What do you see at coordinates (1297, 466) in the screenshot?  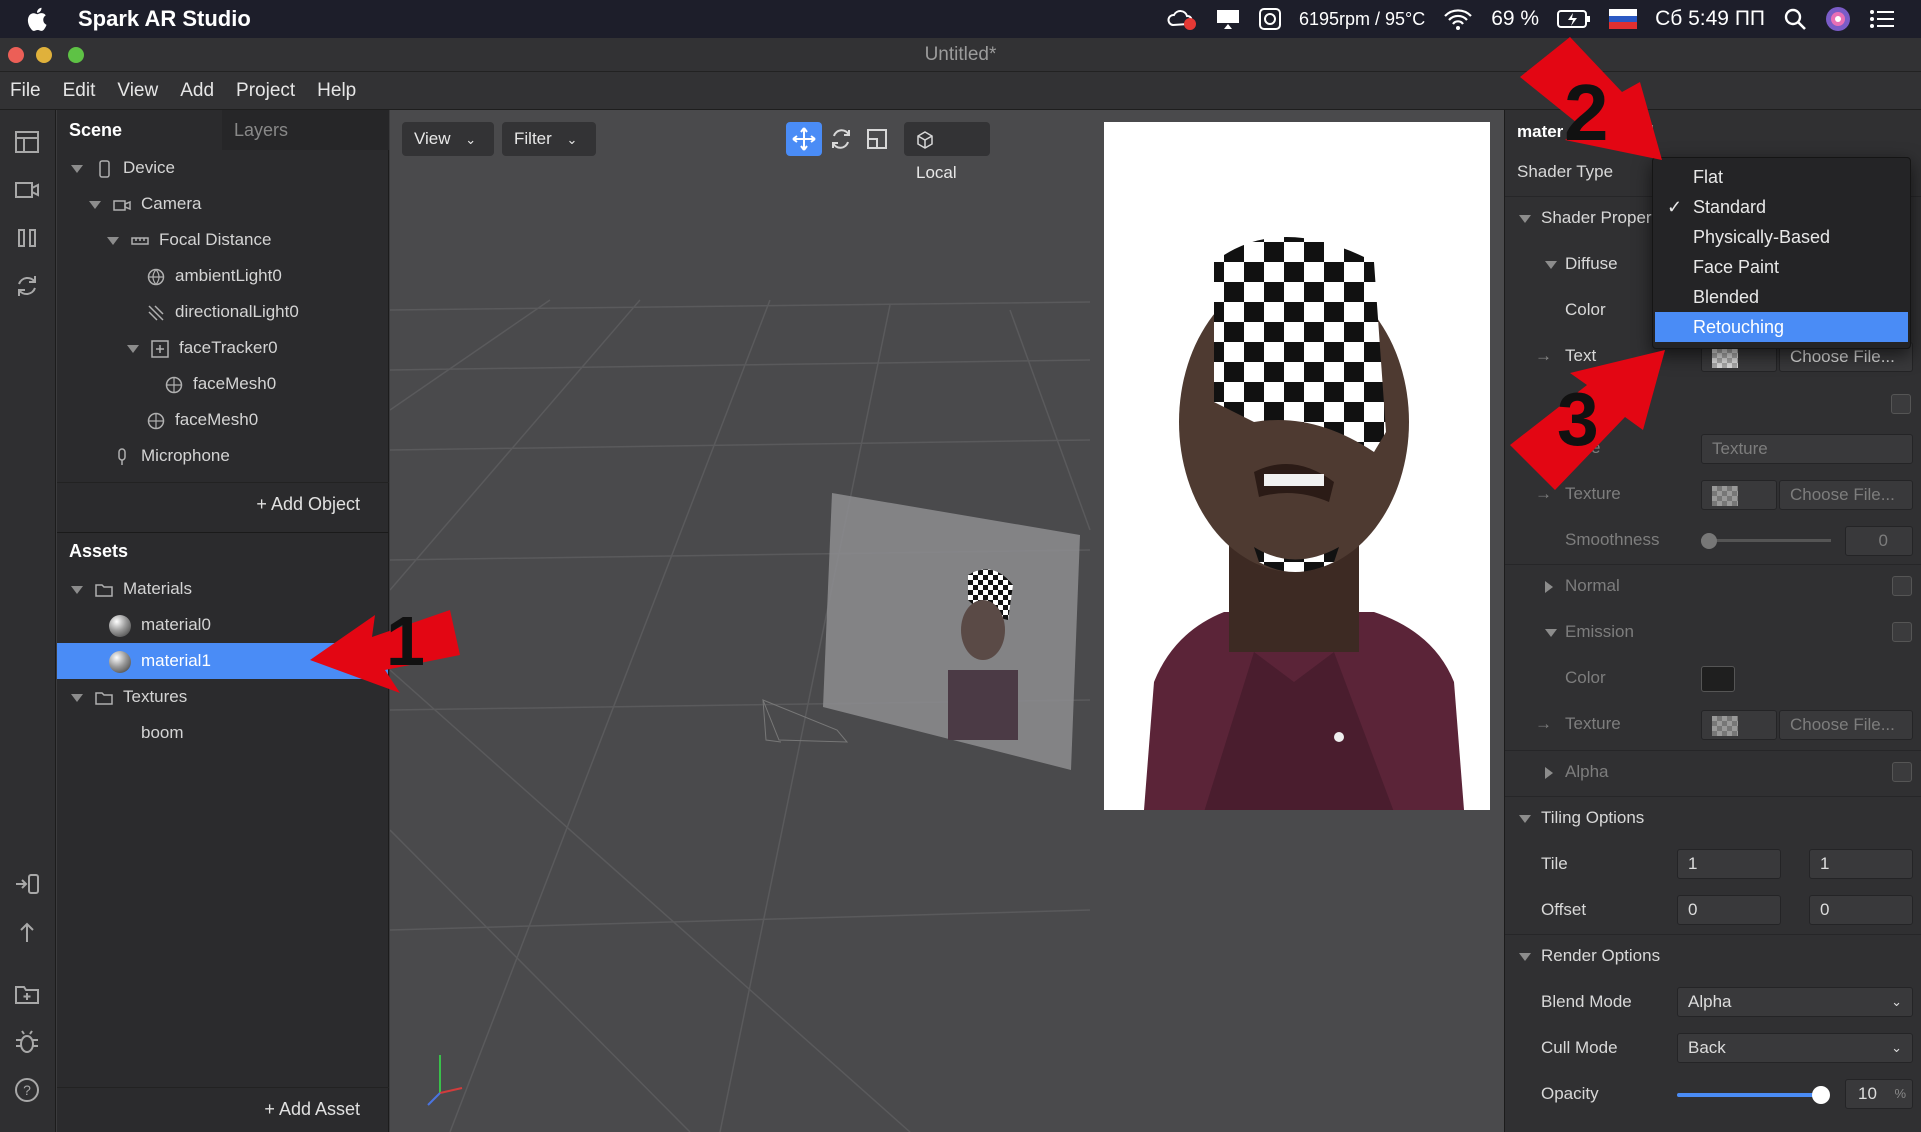 I see `device-preview` at bounding box center [1297, 466].